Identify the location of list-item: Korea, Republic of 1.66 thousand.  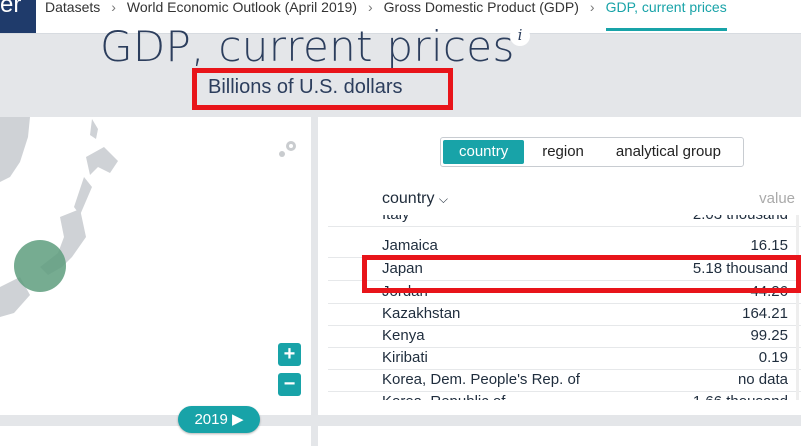
(564, 395).